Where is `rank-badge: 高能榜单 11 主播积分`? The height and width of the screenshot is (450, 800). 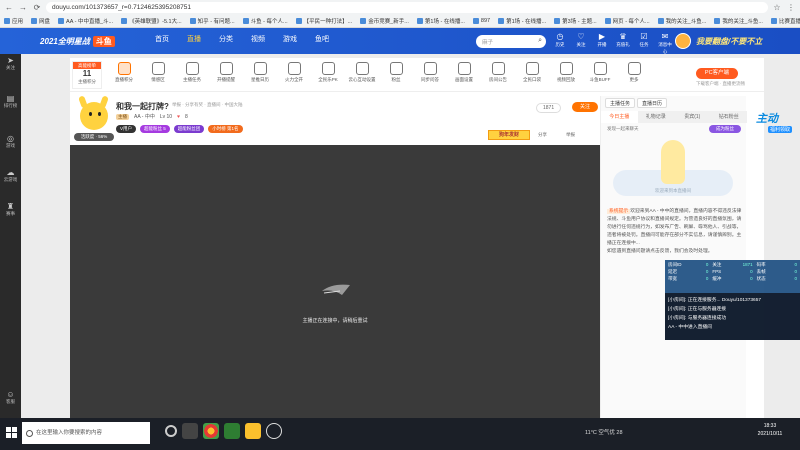
rank-badge: 高能榜单 11 主播积分 is located at coordinates (87, 75).